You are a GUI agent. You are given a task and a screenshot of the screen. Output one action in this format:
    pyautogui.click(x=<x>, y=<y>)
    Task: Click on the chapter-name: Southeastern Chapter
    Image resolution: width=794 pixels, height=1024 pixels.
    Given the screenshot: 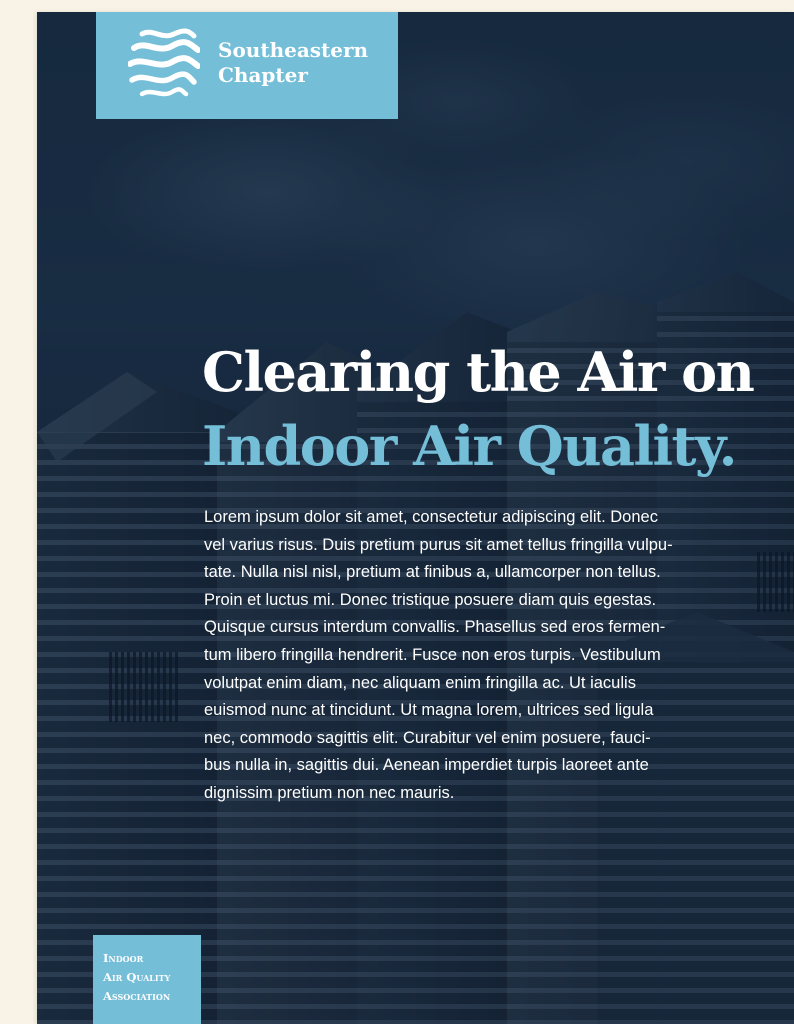 What is the action you would take?
    pyautogui.click(x=293, y=63)
    